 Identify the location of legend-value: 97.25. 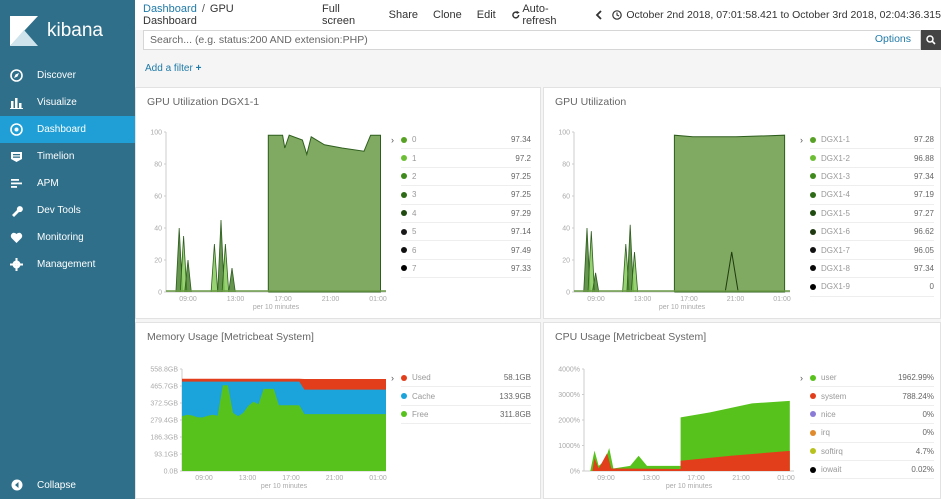
(520, 176).